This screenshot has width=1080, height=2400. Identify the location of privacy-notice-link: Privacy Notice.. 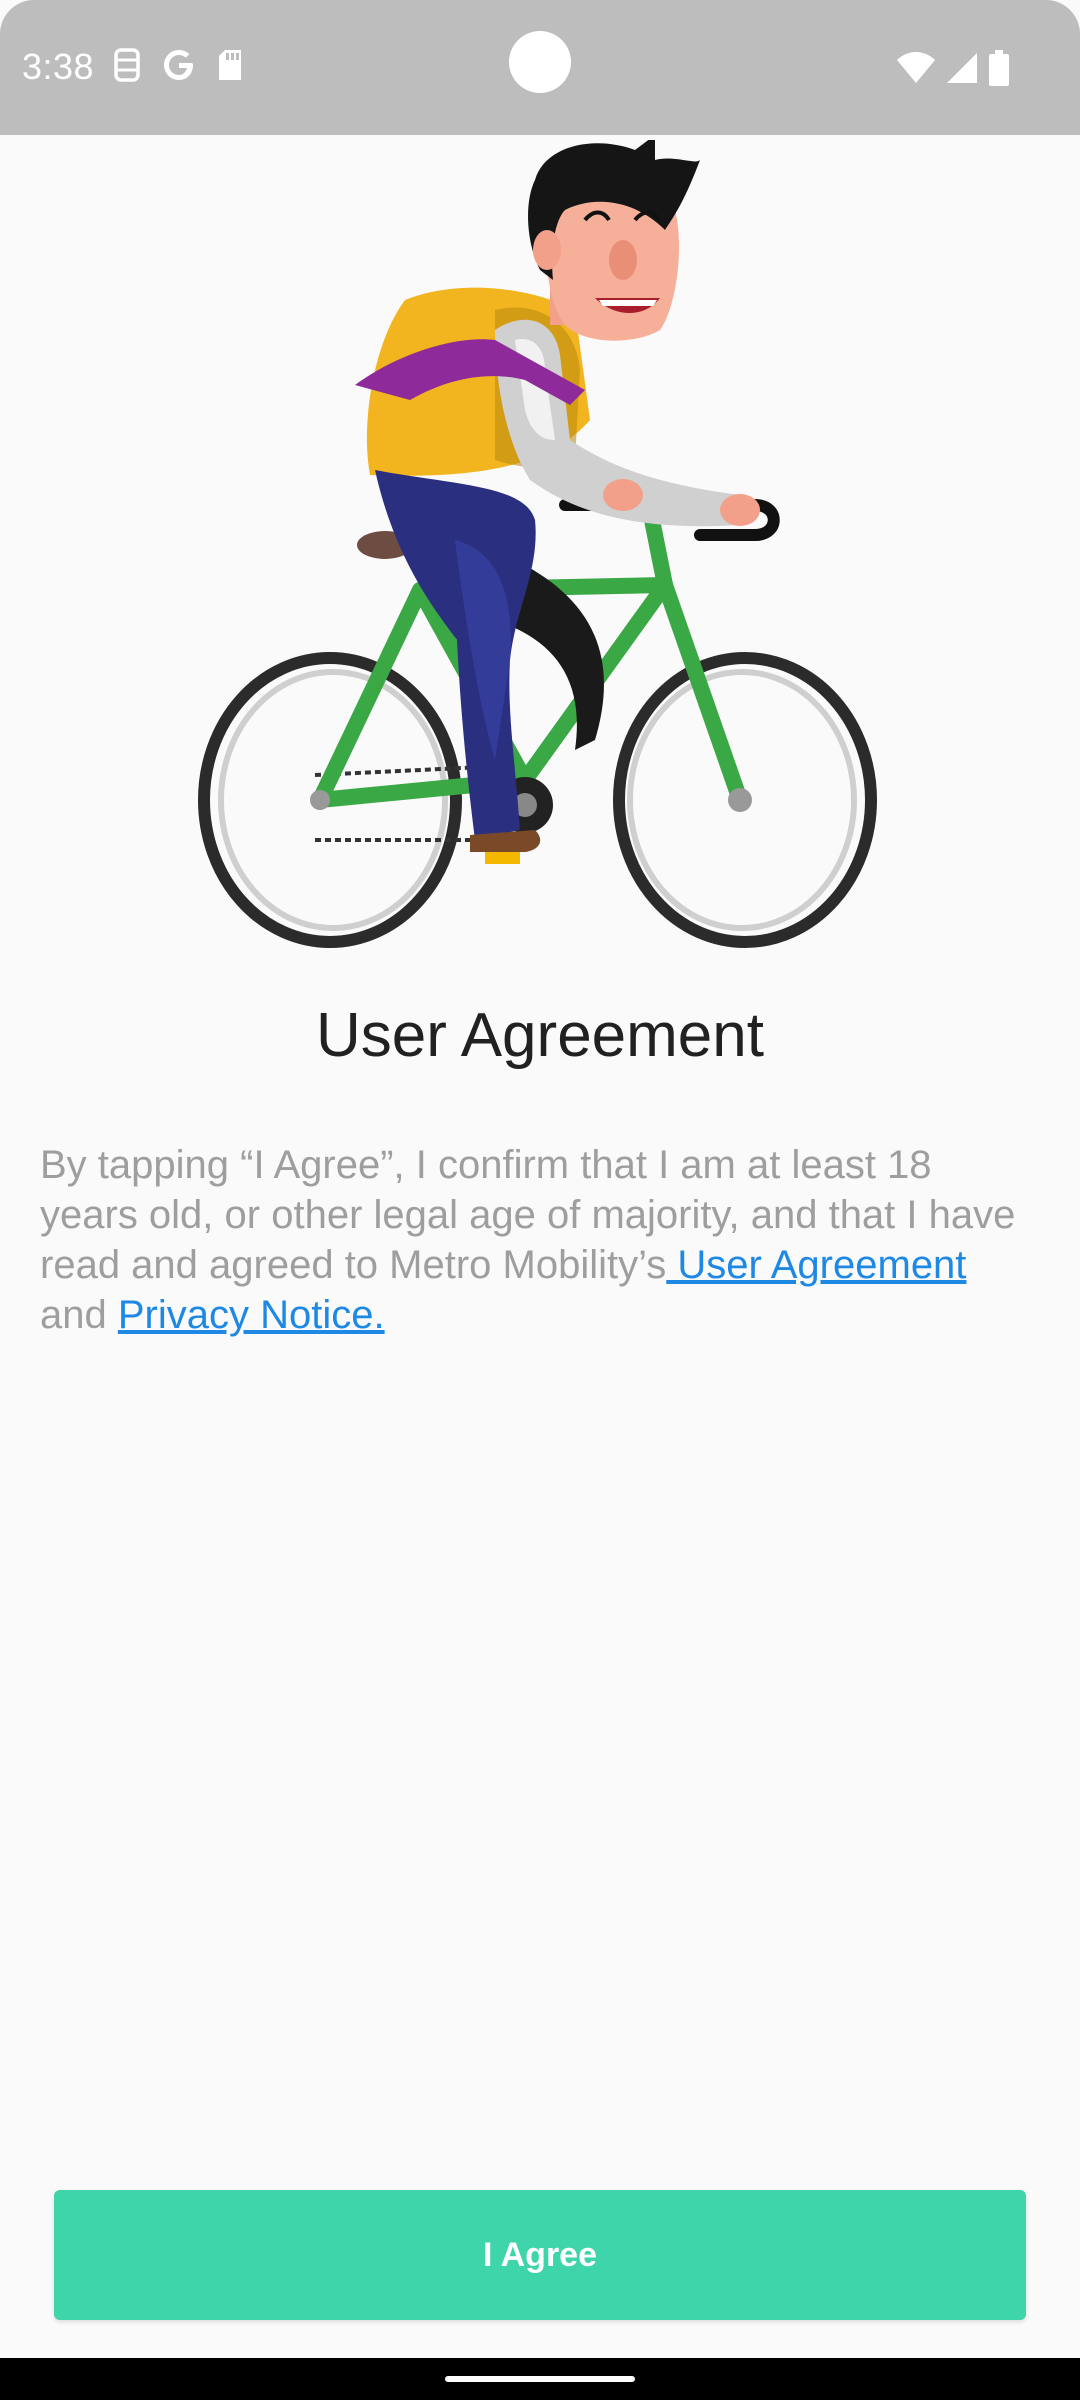
(251, 1315).